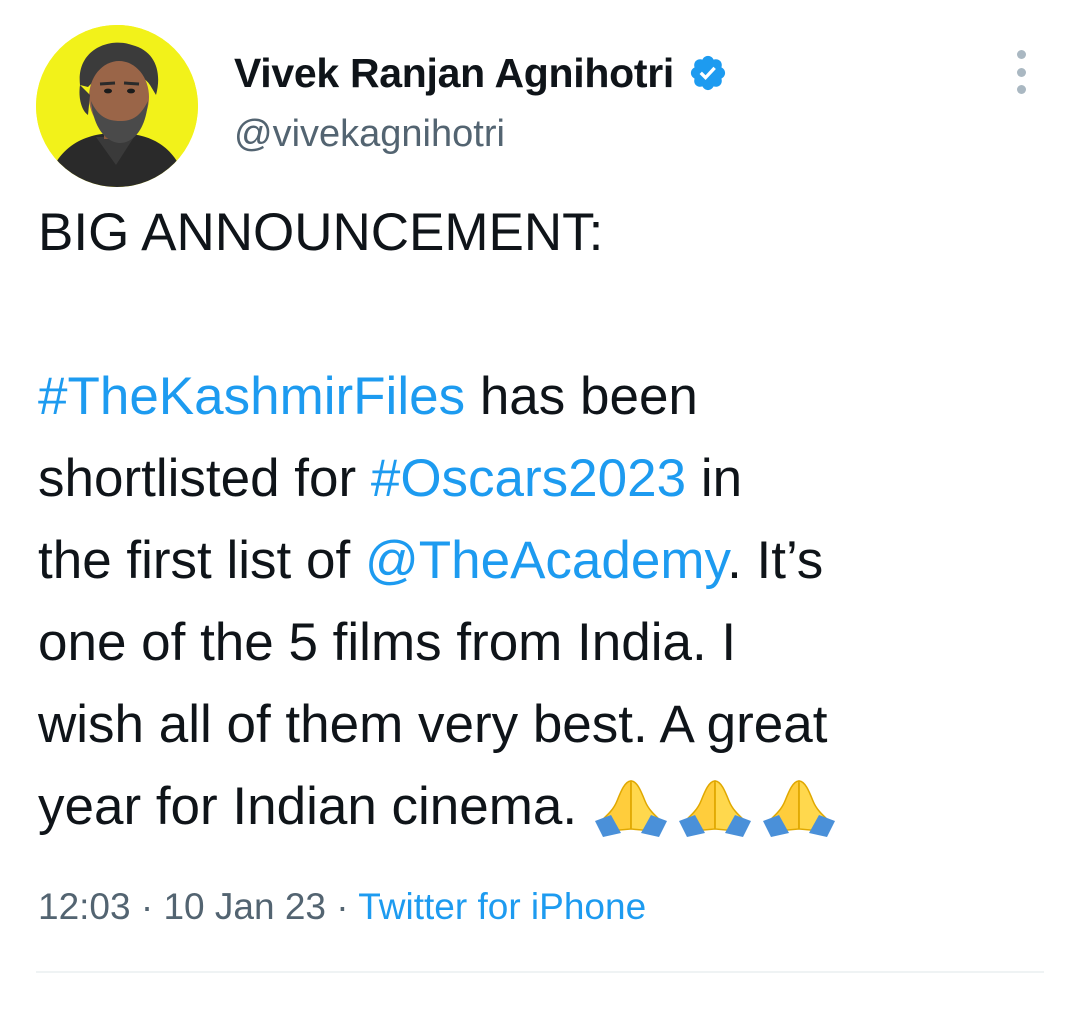 This screenshot has height=1019, width=1080. What do you see at coordinates (321, 232) in the screenshot?
I see `tweet-text-segment: BIG ANNOUNCEMENT:` at bounding box center [321, 232].